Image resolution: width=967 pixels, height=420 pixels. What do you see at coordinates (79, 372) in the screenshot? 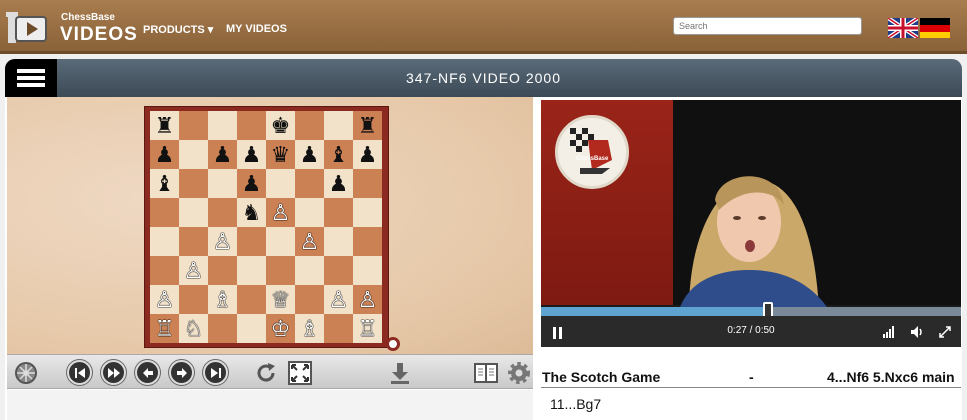
I see `first-move-icon` at bounding box center [79, 372].